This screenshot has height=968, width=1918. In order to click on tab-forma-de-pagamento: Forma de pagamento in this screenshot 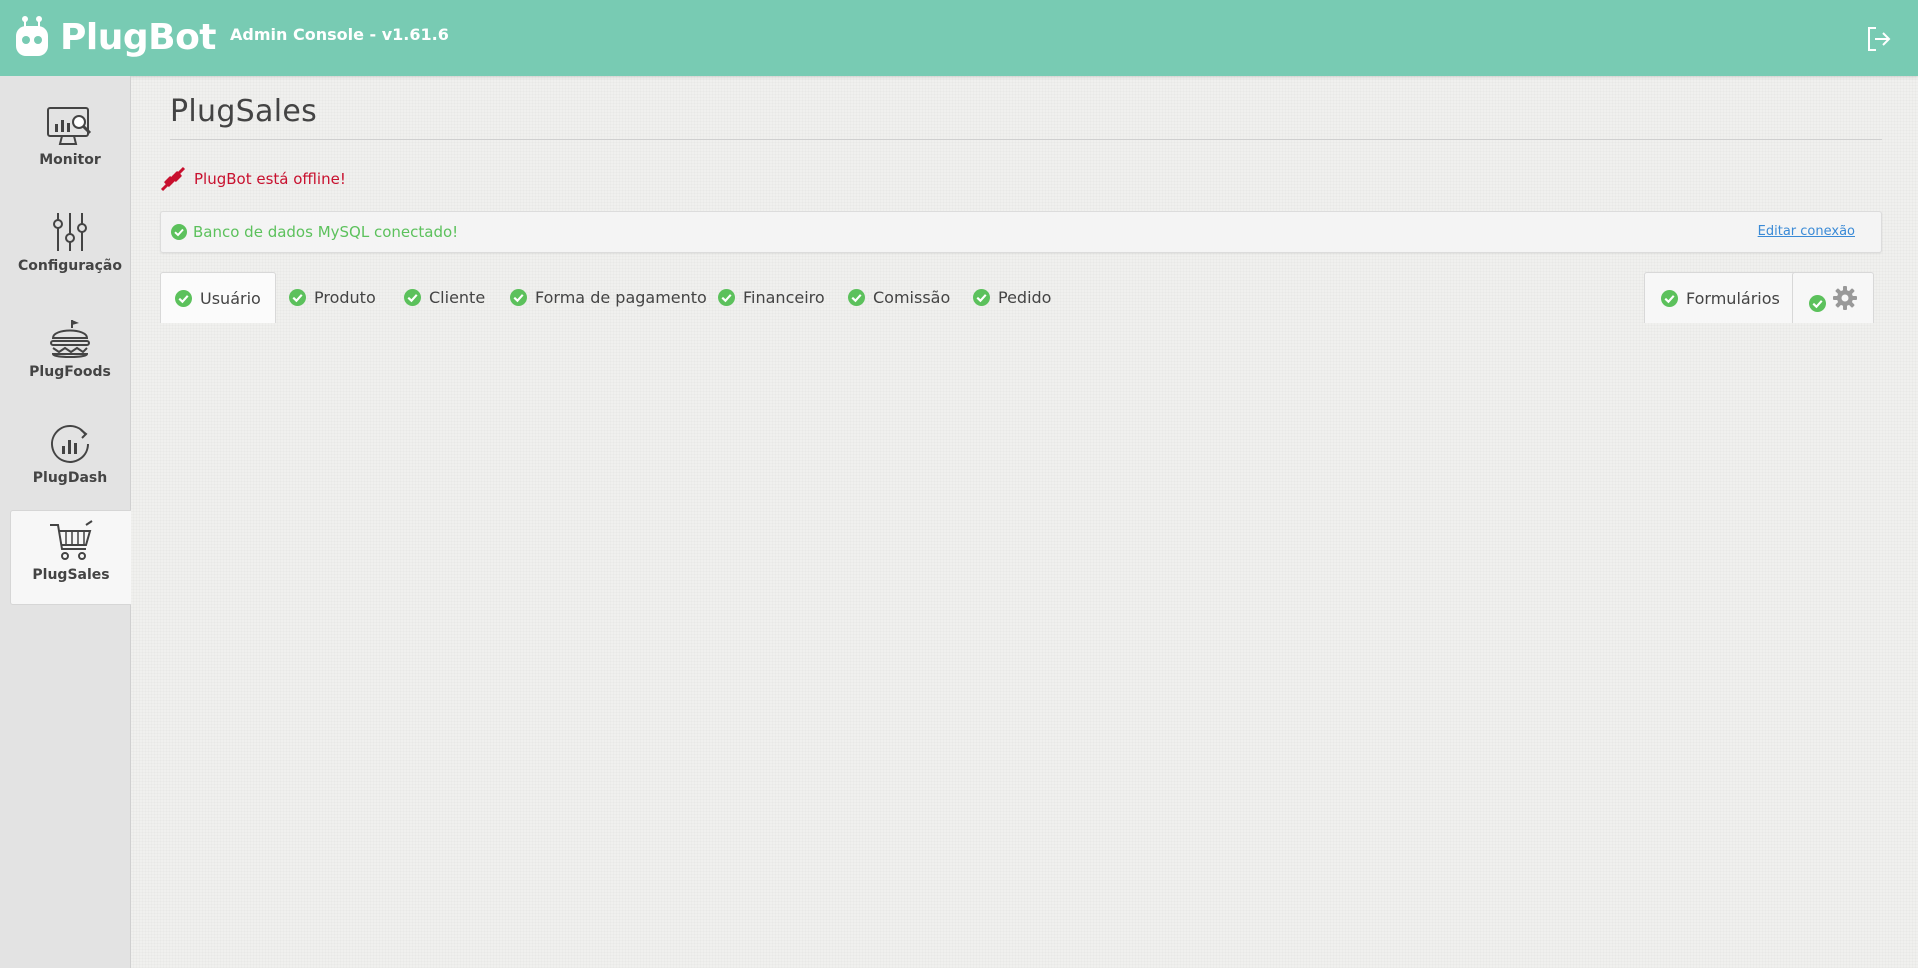, I will do `click(608, 297)`.